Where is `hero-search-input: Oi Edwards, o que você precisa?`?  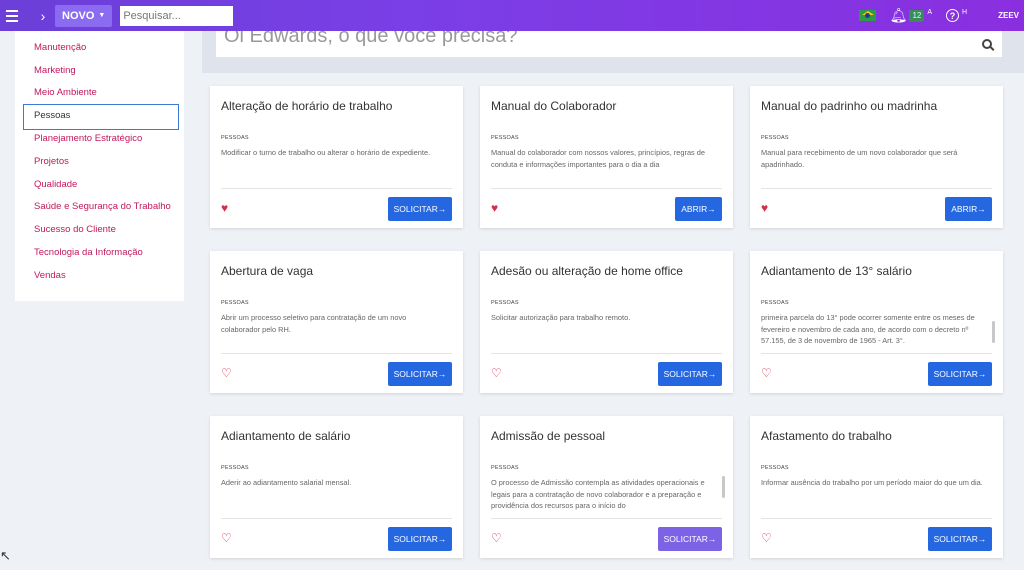
hero-search-input: Oi Edwards, o que você precisa? is located at coordinates (594, 44).